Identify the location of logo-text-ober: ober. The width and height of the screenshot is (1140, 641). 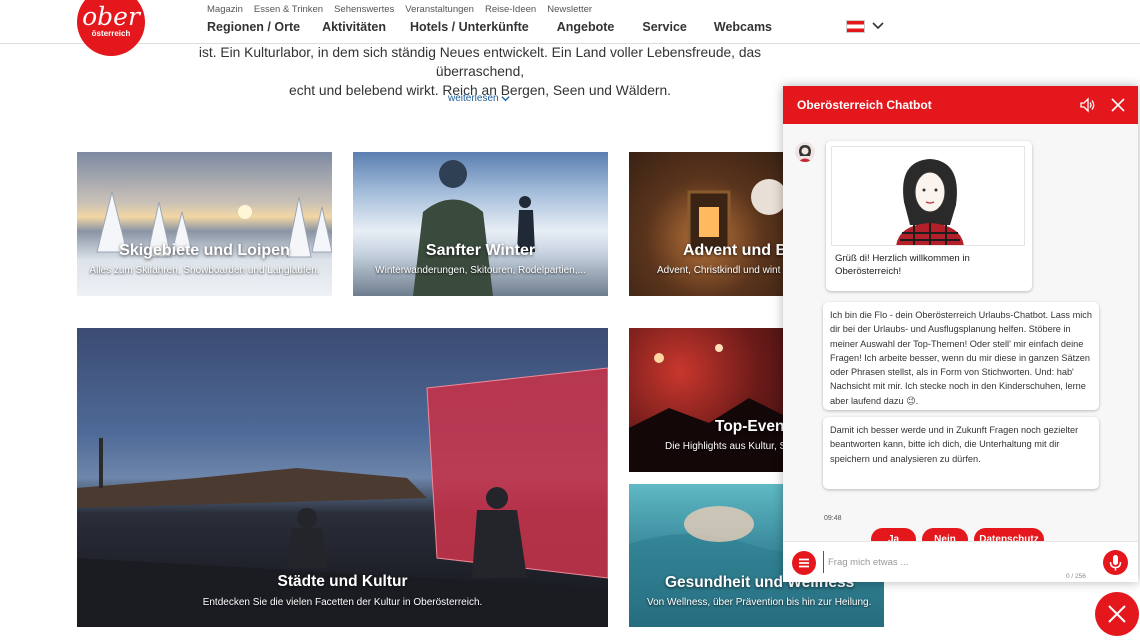
(111, 16).